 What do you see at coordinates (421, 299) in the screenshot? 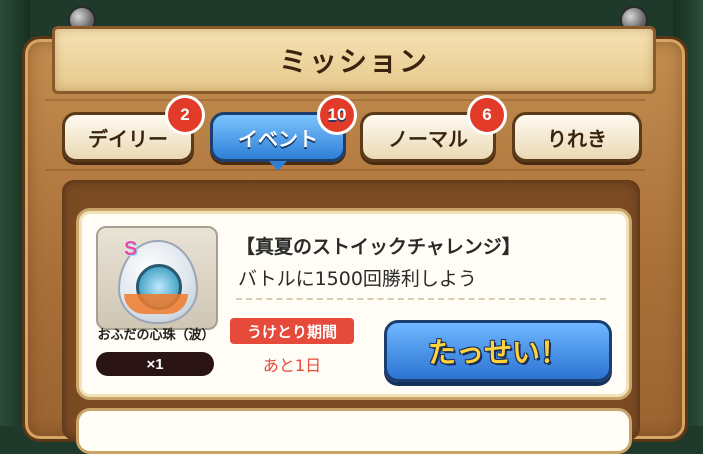
I see `divider` at bounding box center [421, 299].